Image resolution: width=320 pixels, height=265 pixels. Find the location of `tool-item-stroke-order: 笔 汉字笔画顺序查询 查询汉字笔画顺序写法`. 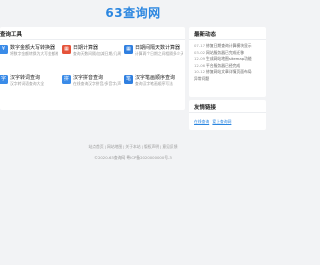

tool-item-stroke-order: 笔 汉字笔画顺序查询 查询汉字笔画顺序写法 is located at coordinates (153, 87).